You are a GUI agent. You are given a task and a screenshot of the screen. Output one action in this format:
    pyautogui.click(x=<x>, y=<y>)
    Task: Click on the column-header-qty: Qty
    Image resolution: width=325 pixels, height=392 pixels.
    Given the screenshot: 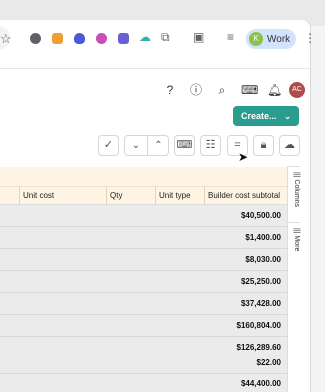 What is the action you would take?
    pyautogui.click(x=116, y=195)
    